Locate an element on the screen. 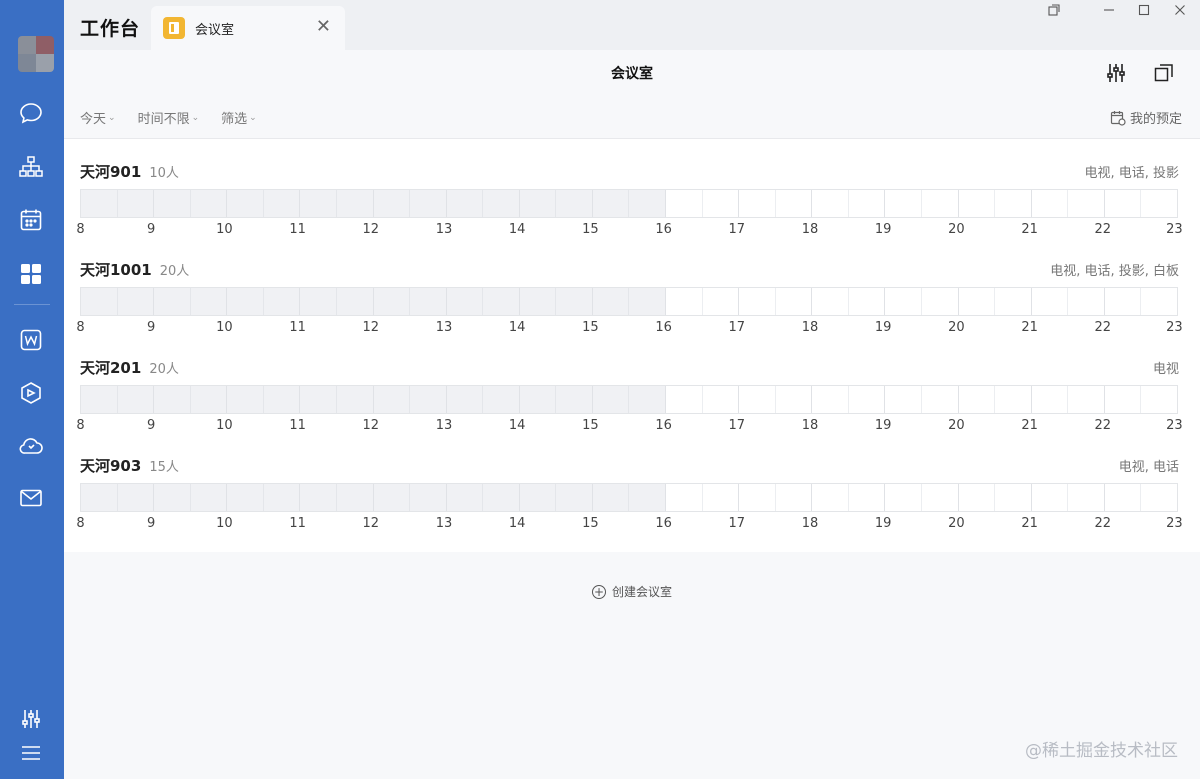  room-name: 天河1001 20人 is located at coordinates (134, 269).